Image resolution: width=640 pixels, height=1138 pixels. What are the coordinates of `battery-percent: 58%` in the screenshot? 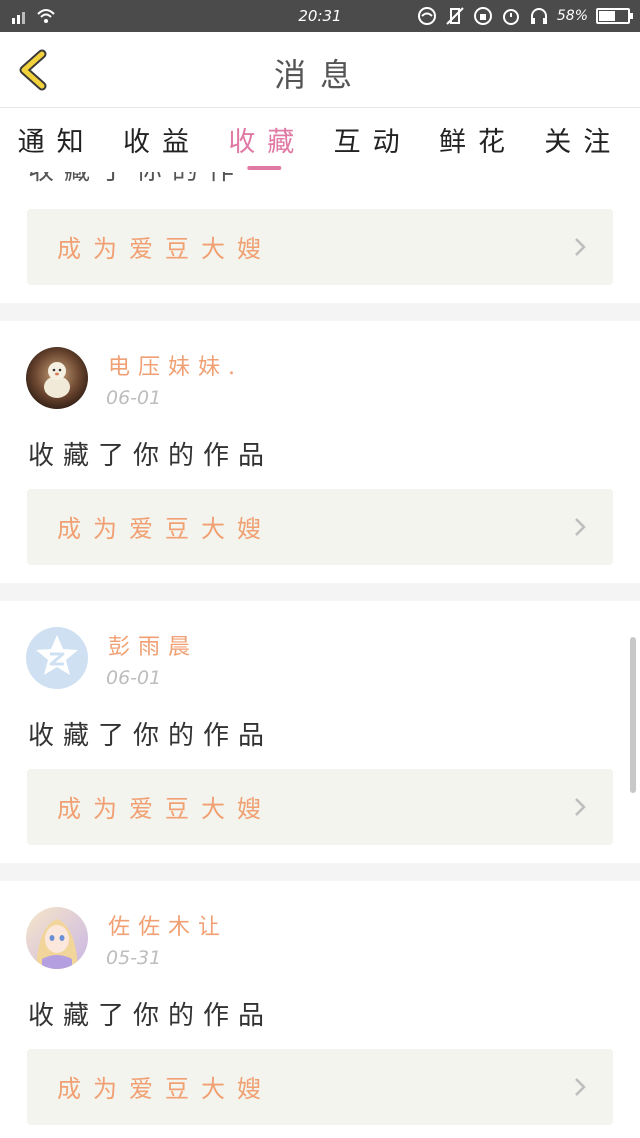 It's located at (572, 16).